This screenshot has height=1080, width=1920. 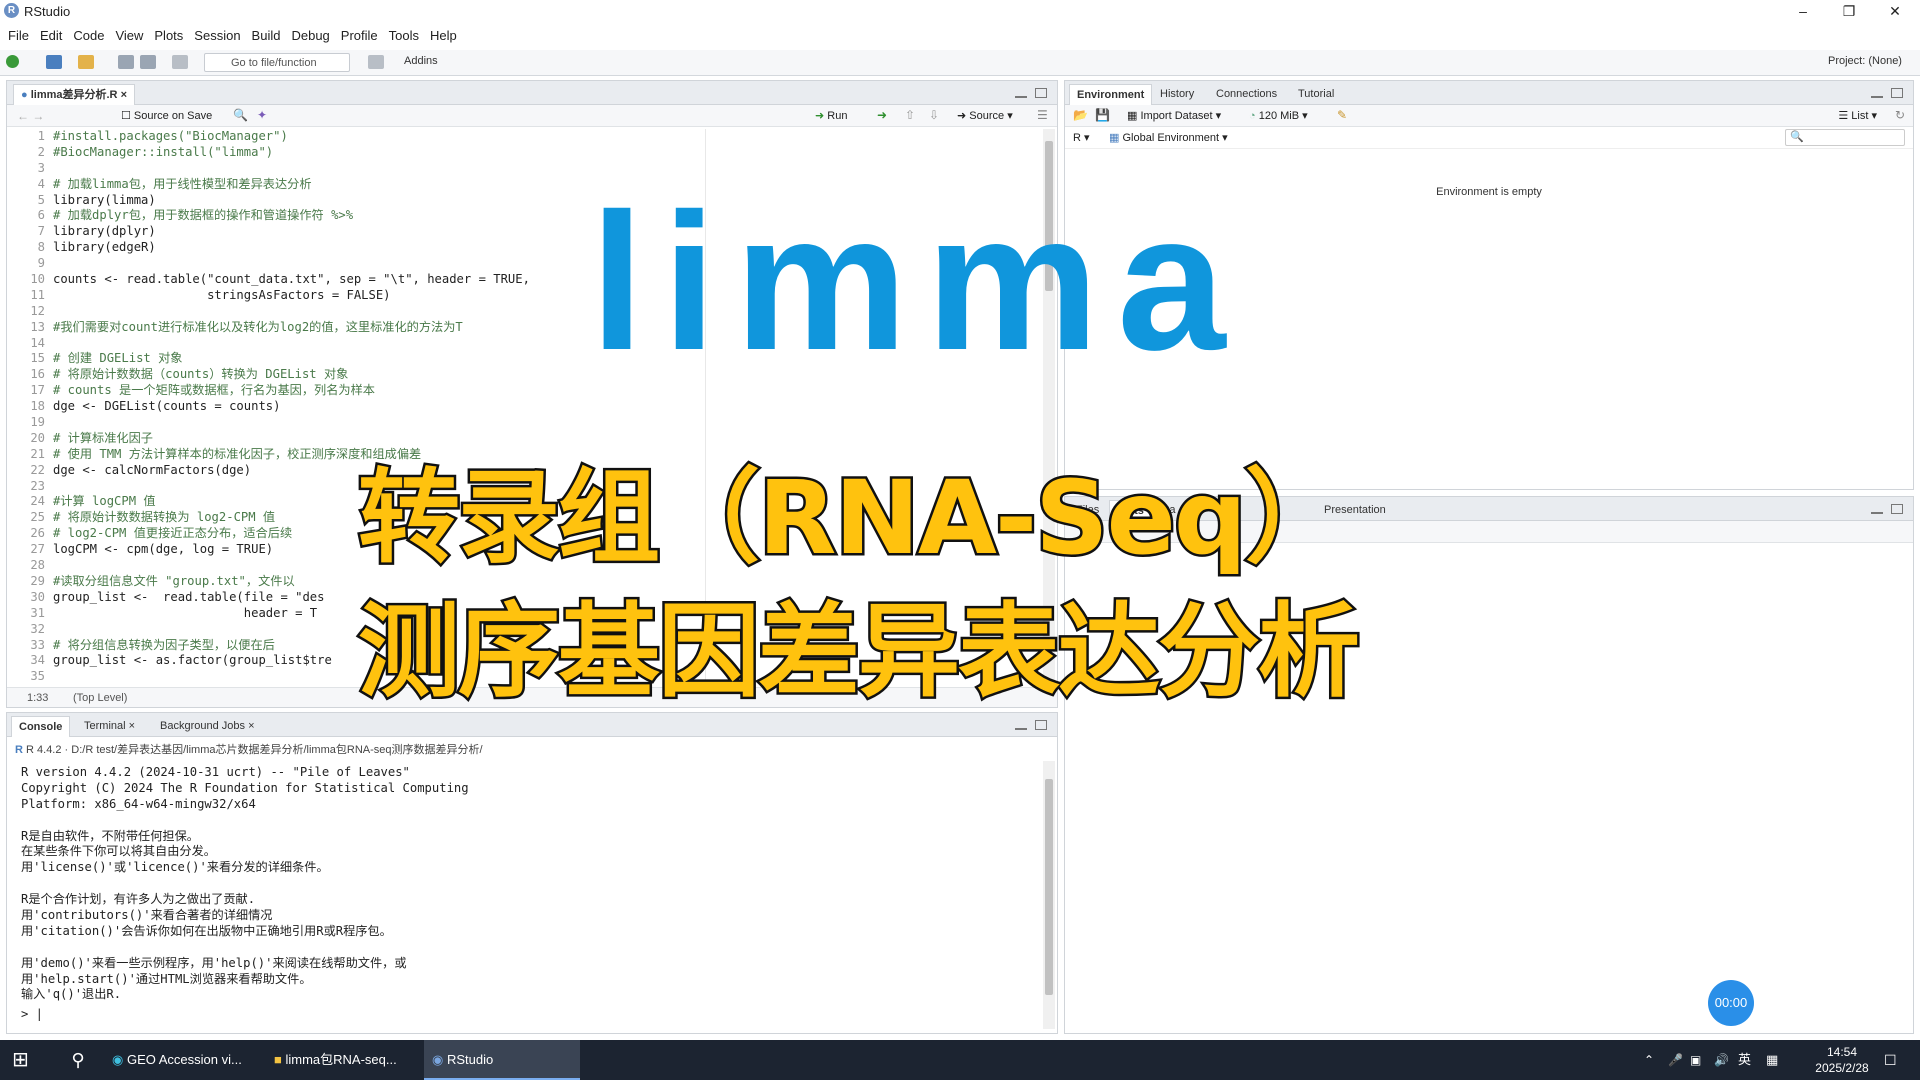 What do you see at coordinates (100, 698) in the screenshot?
I see `scope-indicator: (Top Level)` at bounding box center [100, 698].